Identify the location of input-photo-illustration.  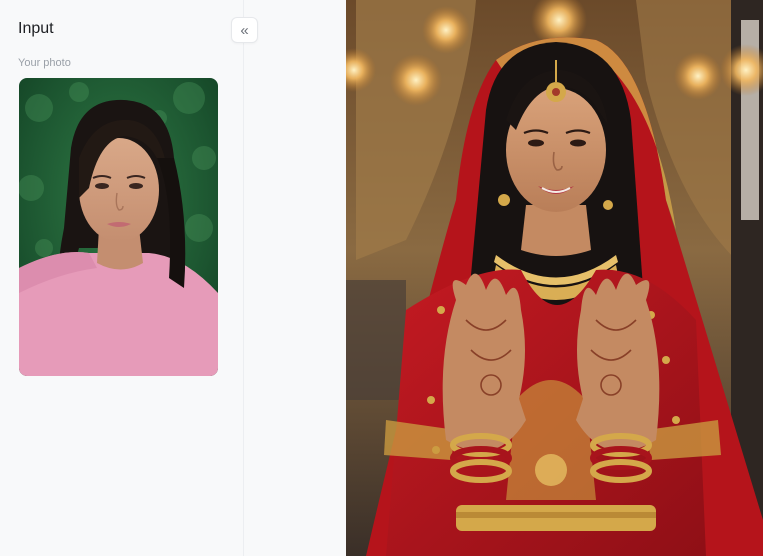
(118, 227).